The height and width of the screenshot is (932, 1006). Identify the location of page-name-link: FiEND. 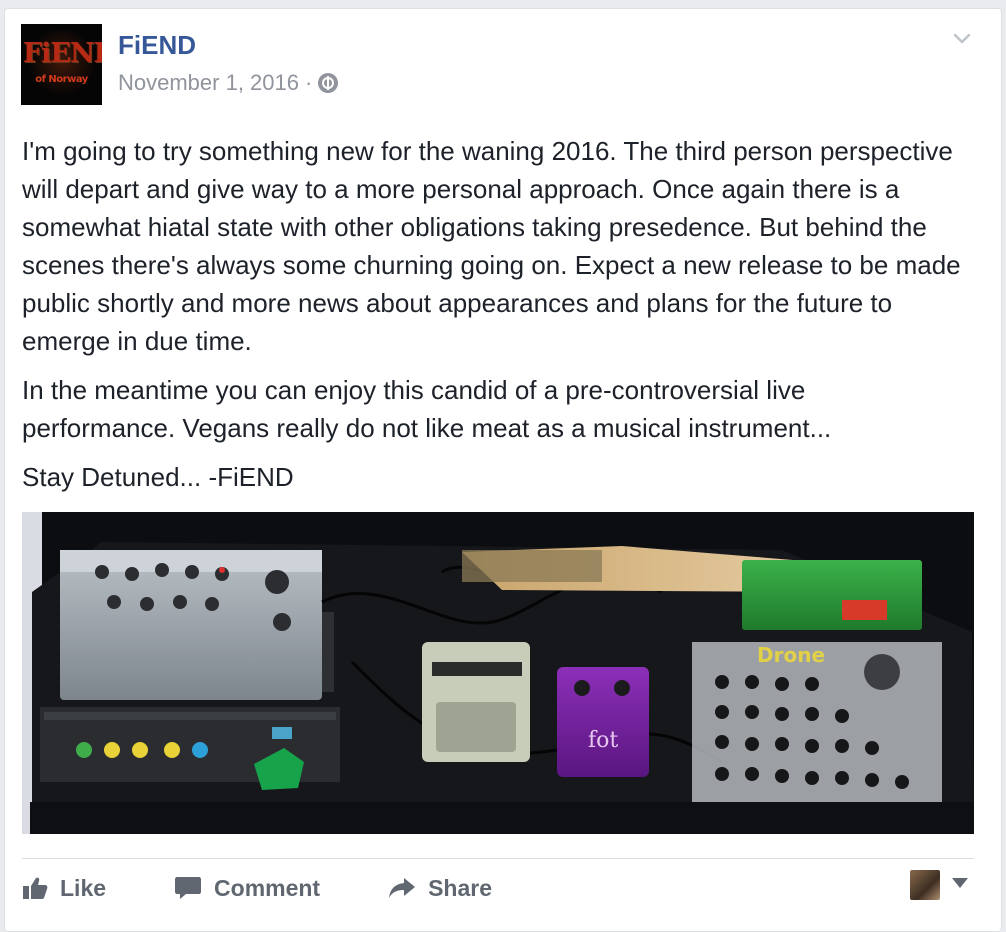
(157, 45).